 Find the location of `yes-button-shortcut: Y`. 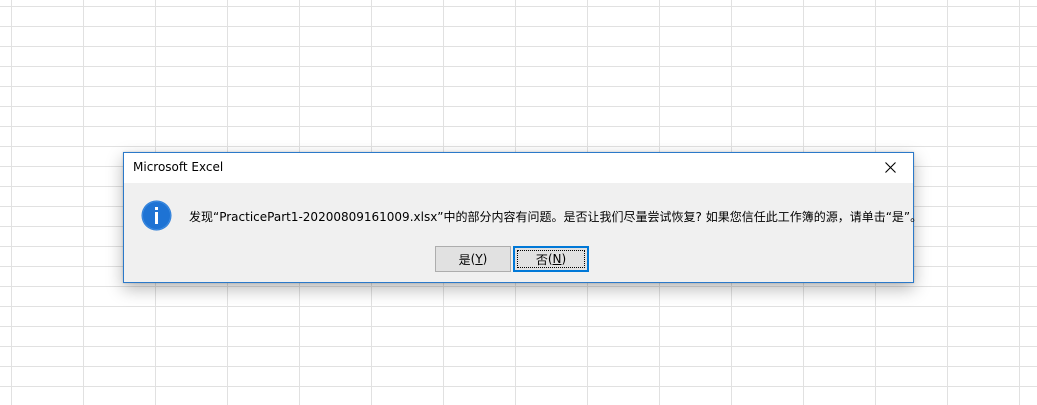

yes-button-shortcut: Y is located at coordinates (479, 259).